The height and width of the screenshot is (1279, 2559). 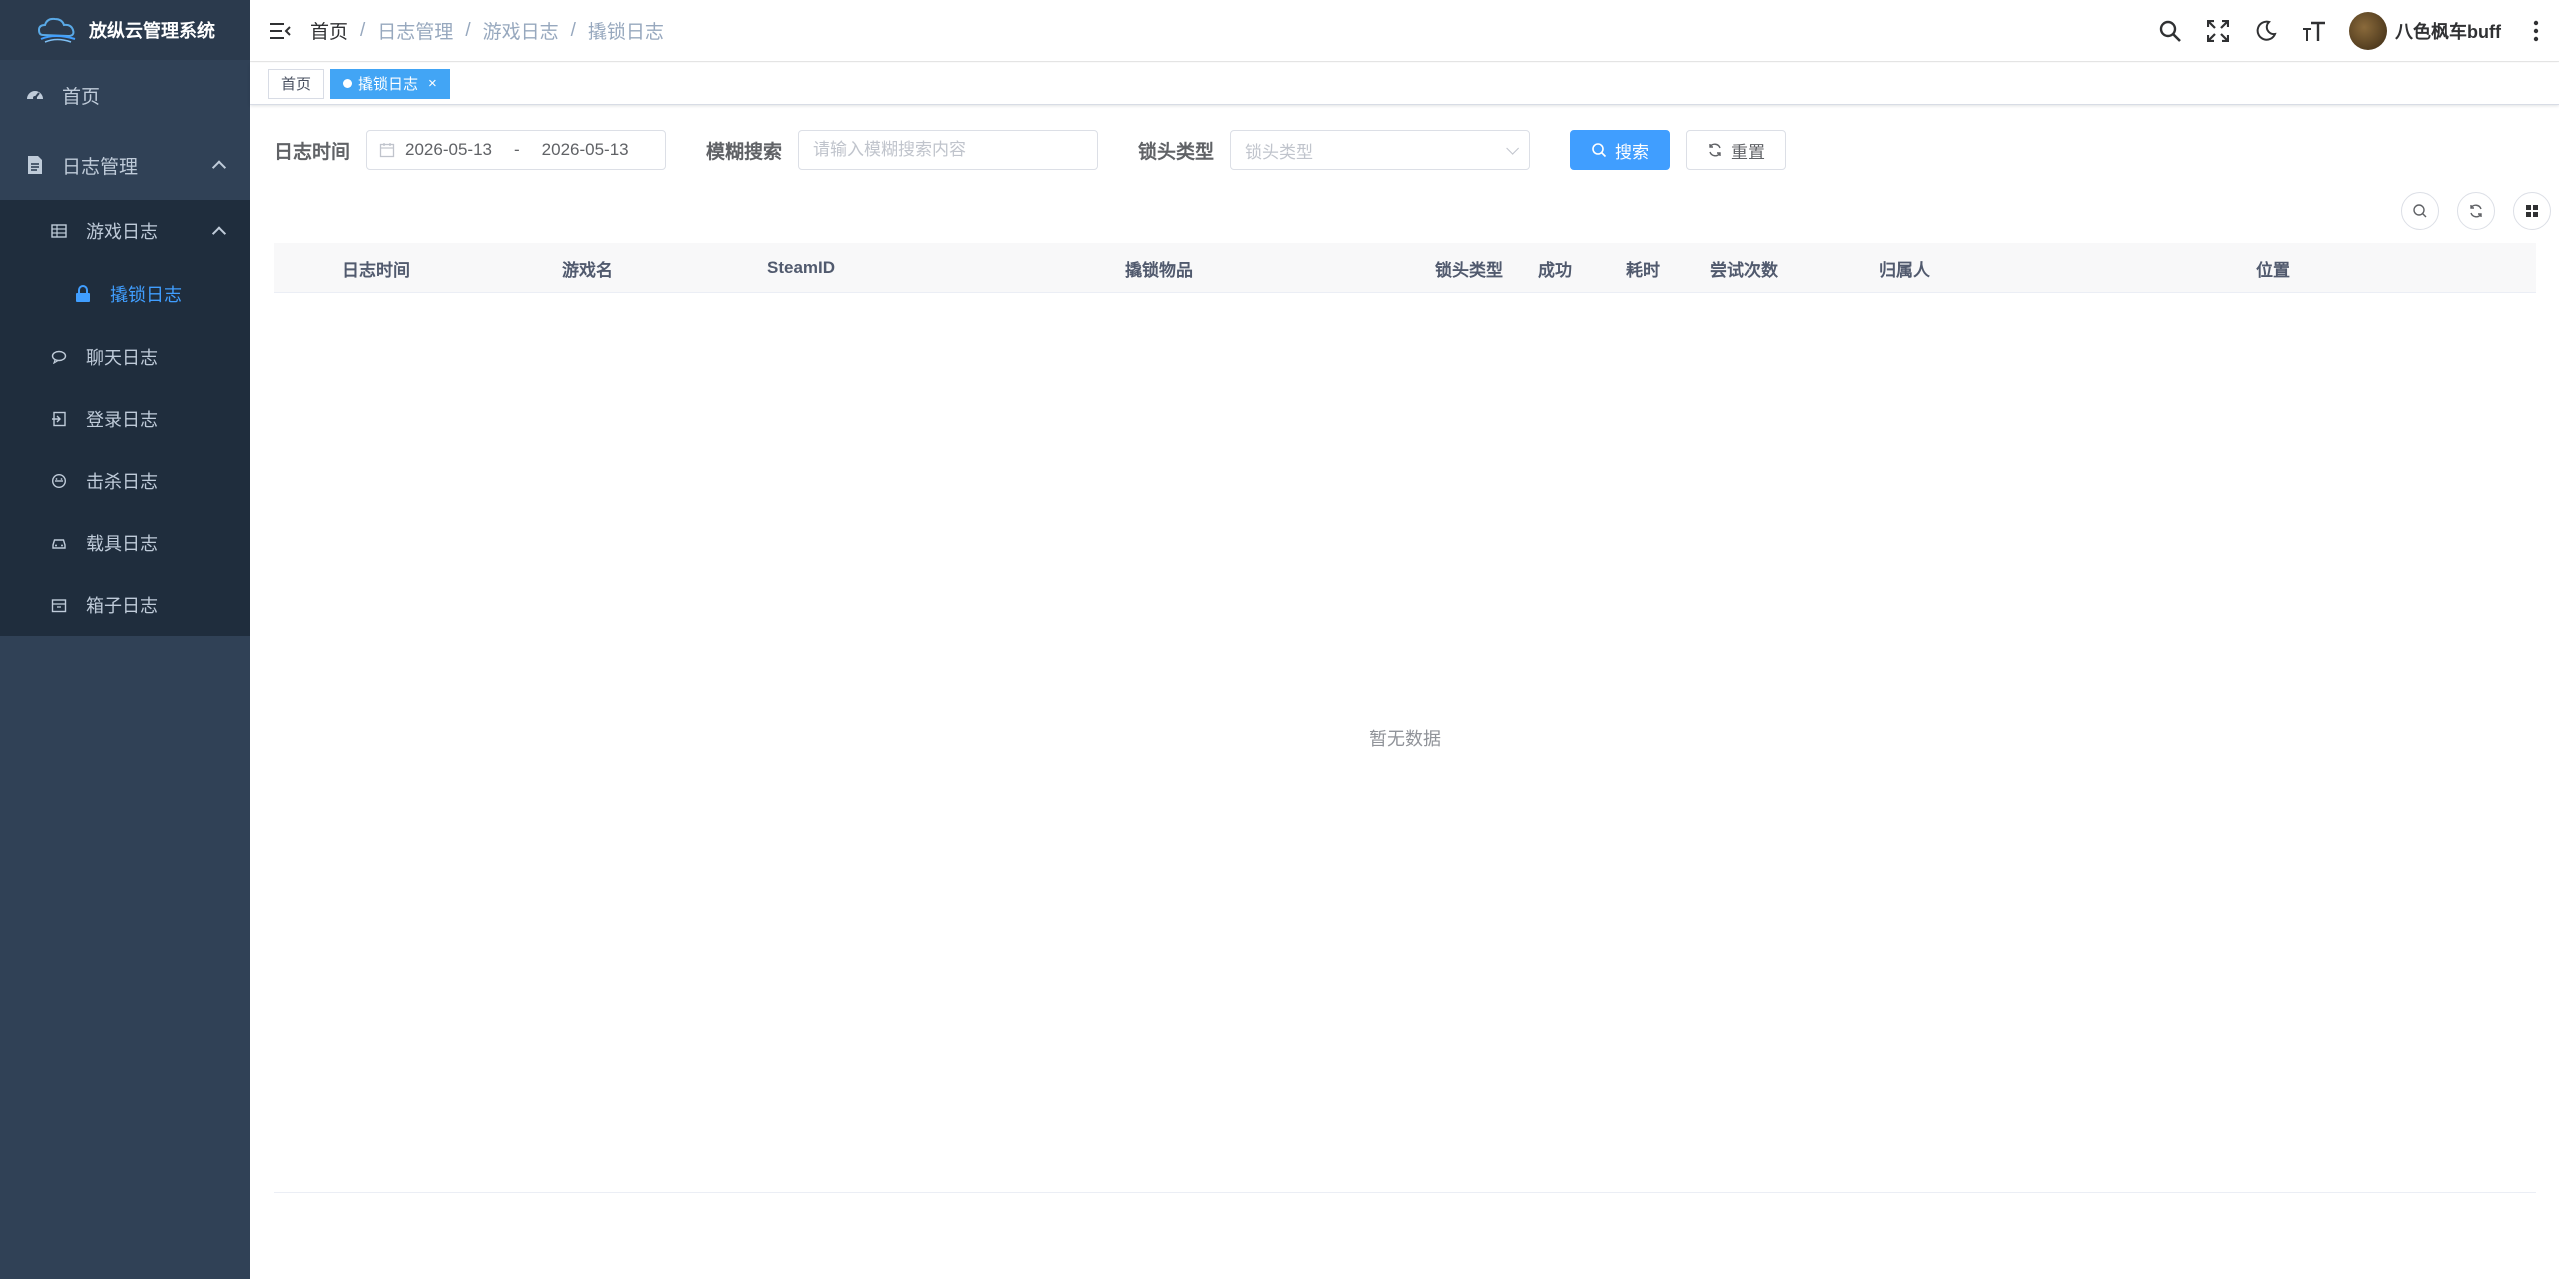 I want to click on sidebar-item-label: 聊天日志, so click(x=122, y=358).